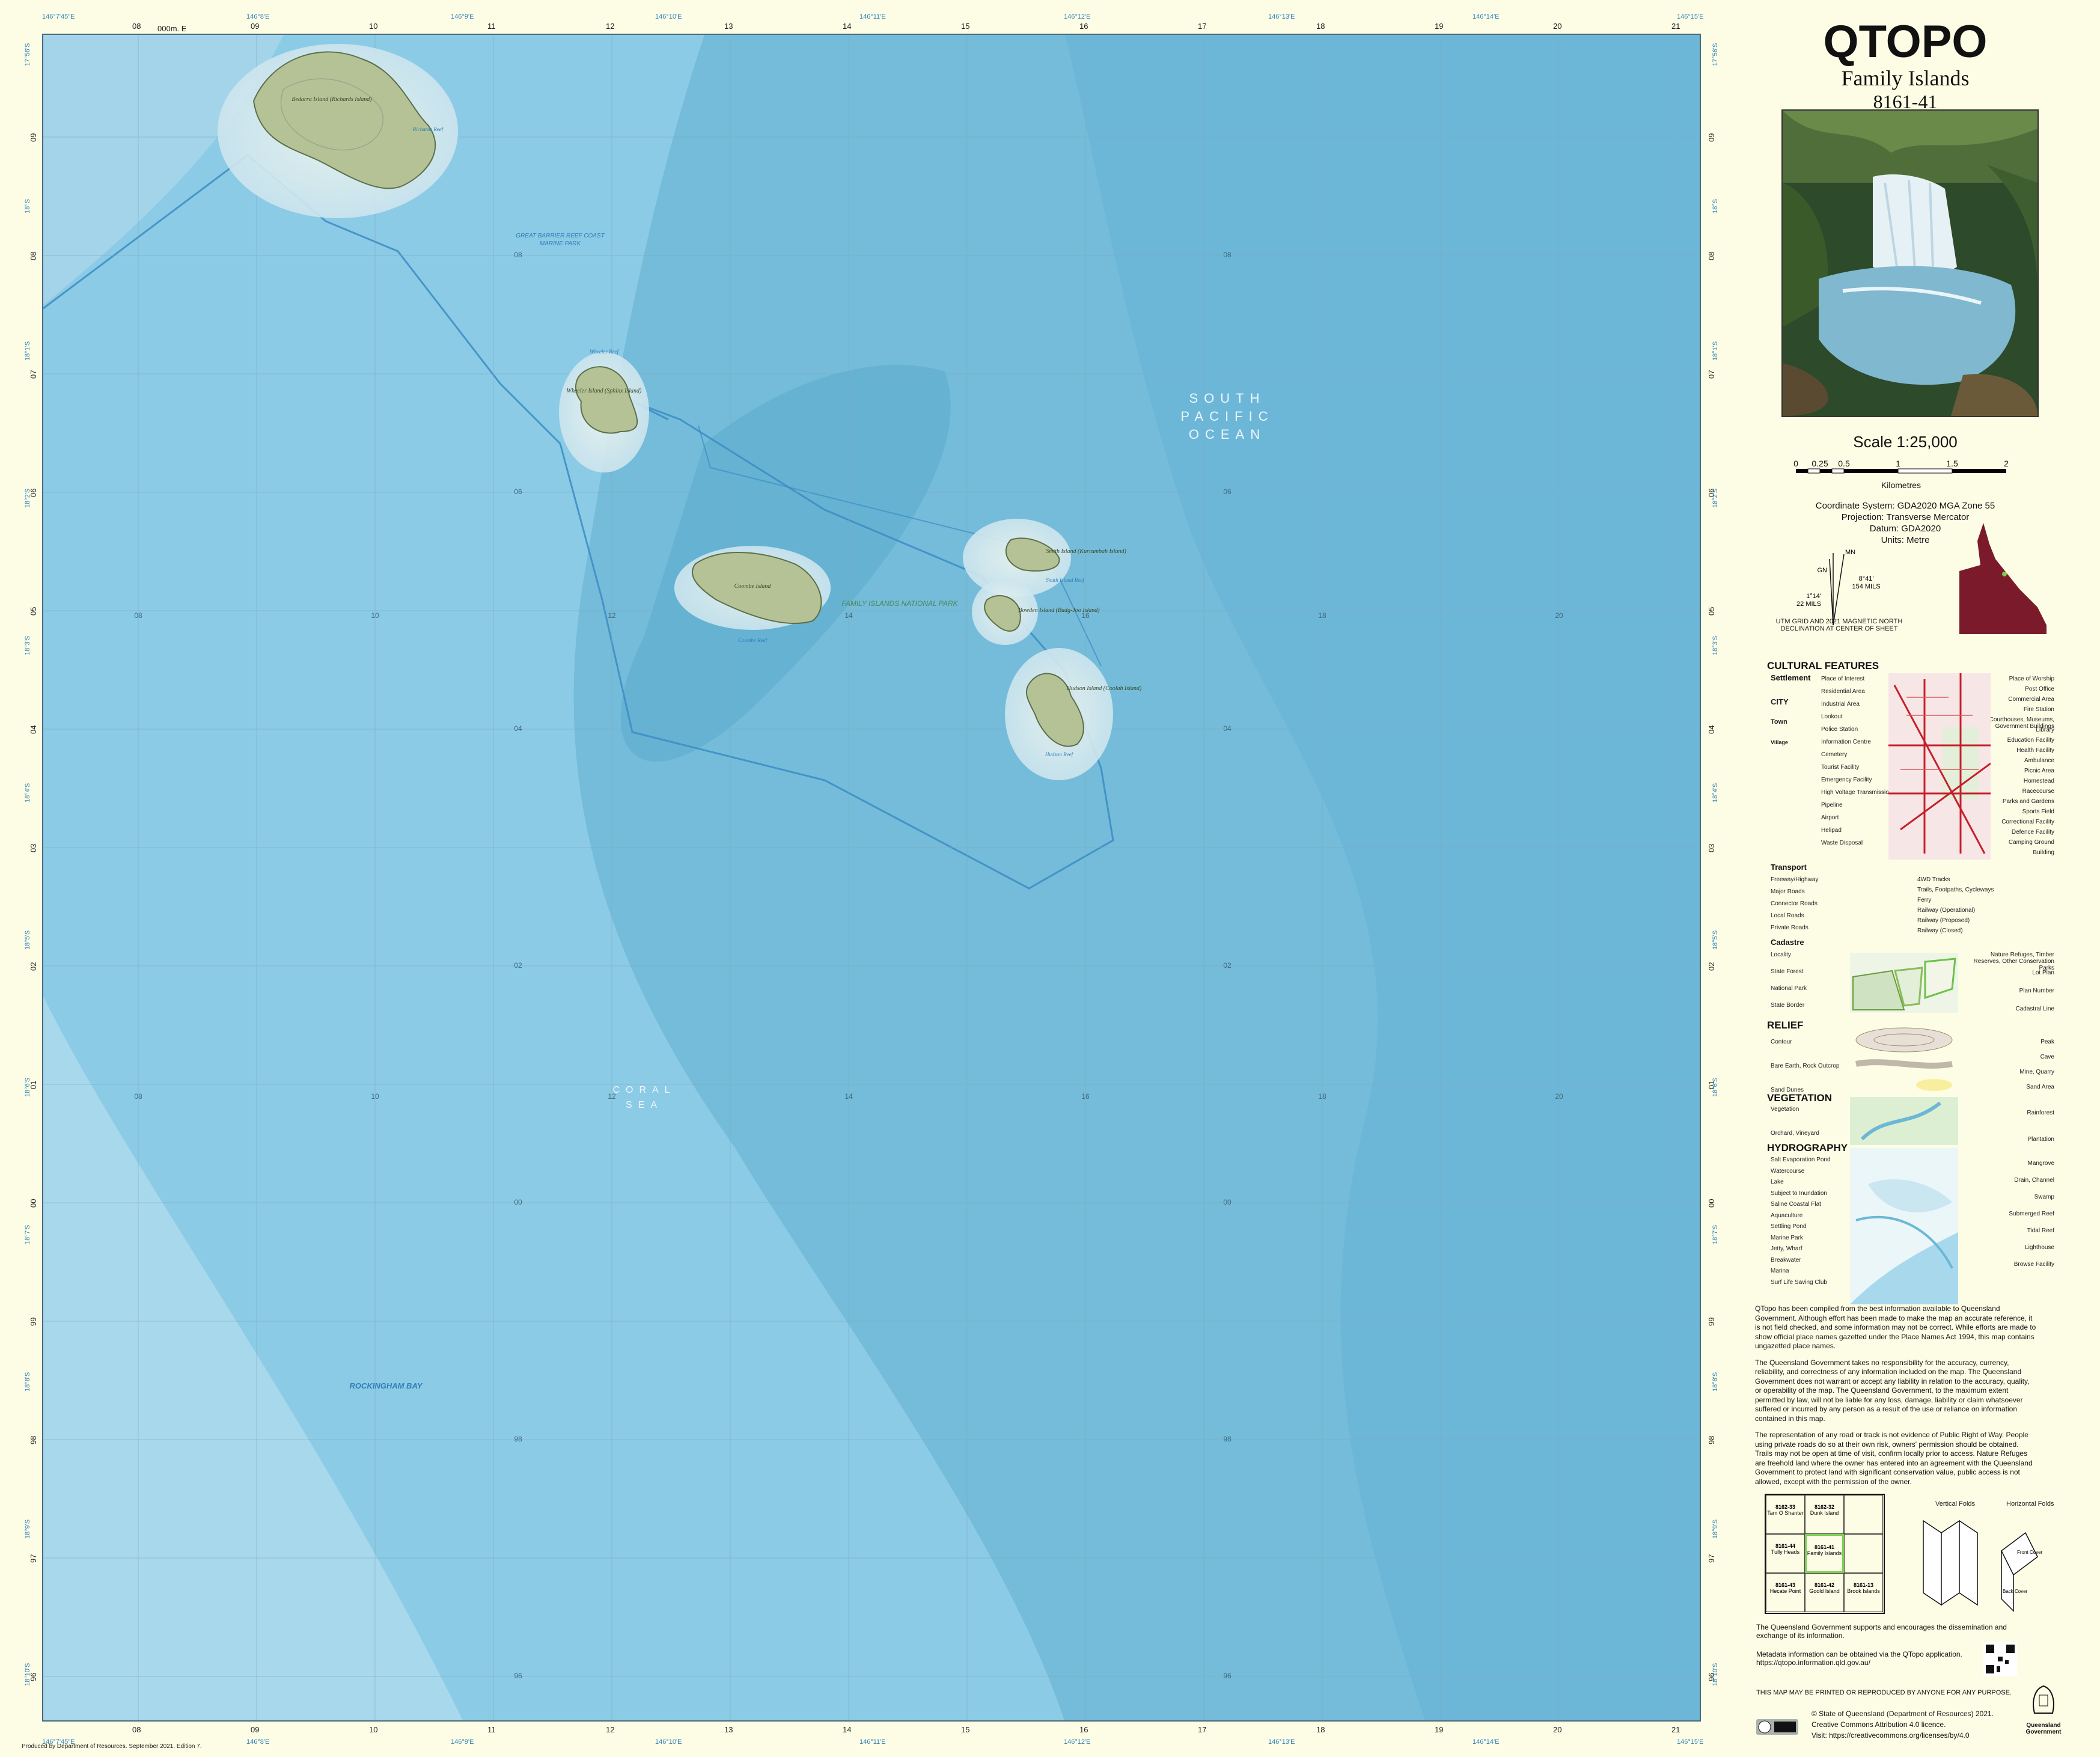  What do you see at coordinates (2000, 1659) in the screenshot?
I see `qr-code` at bounding box center [2000, 1659].